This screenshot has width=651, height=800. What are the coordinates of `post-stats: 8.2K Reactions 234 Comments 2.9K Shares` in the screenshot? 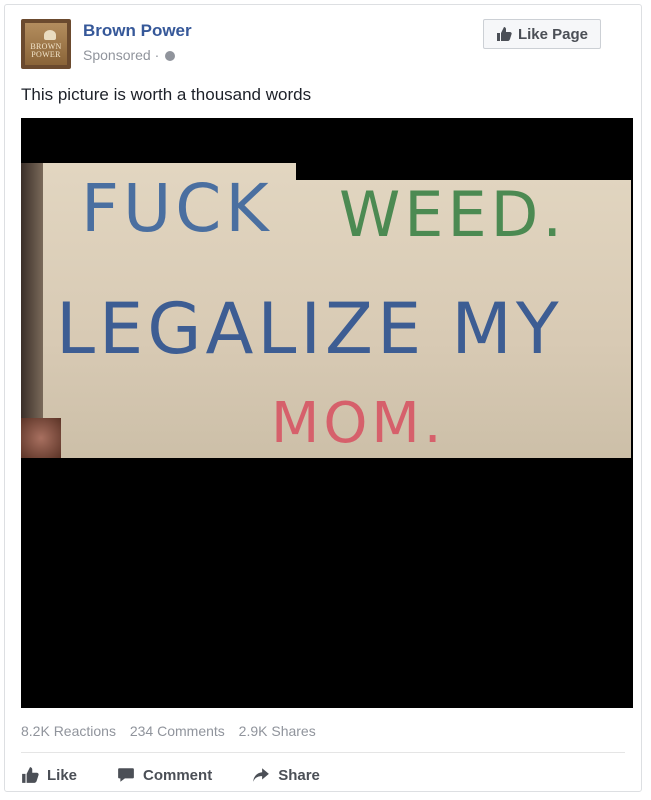 It's located at (173, 731).